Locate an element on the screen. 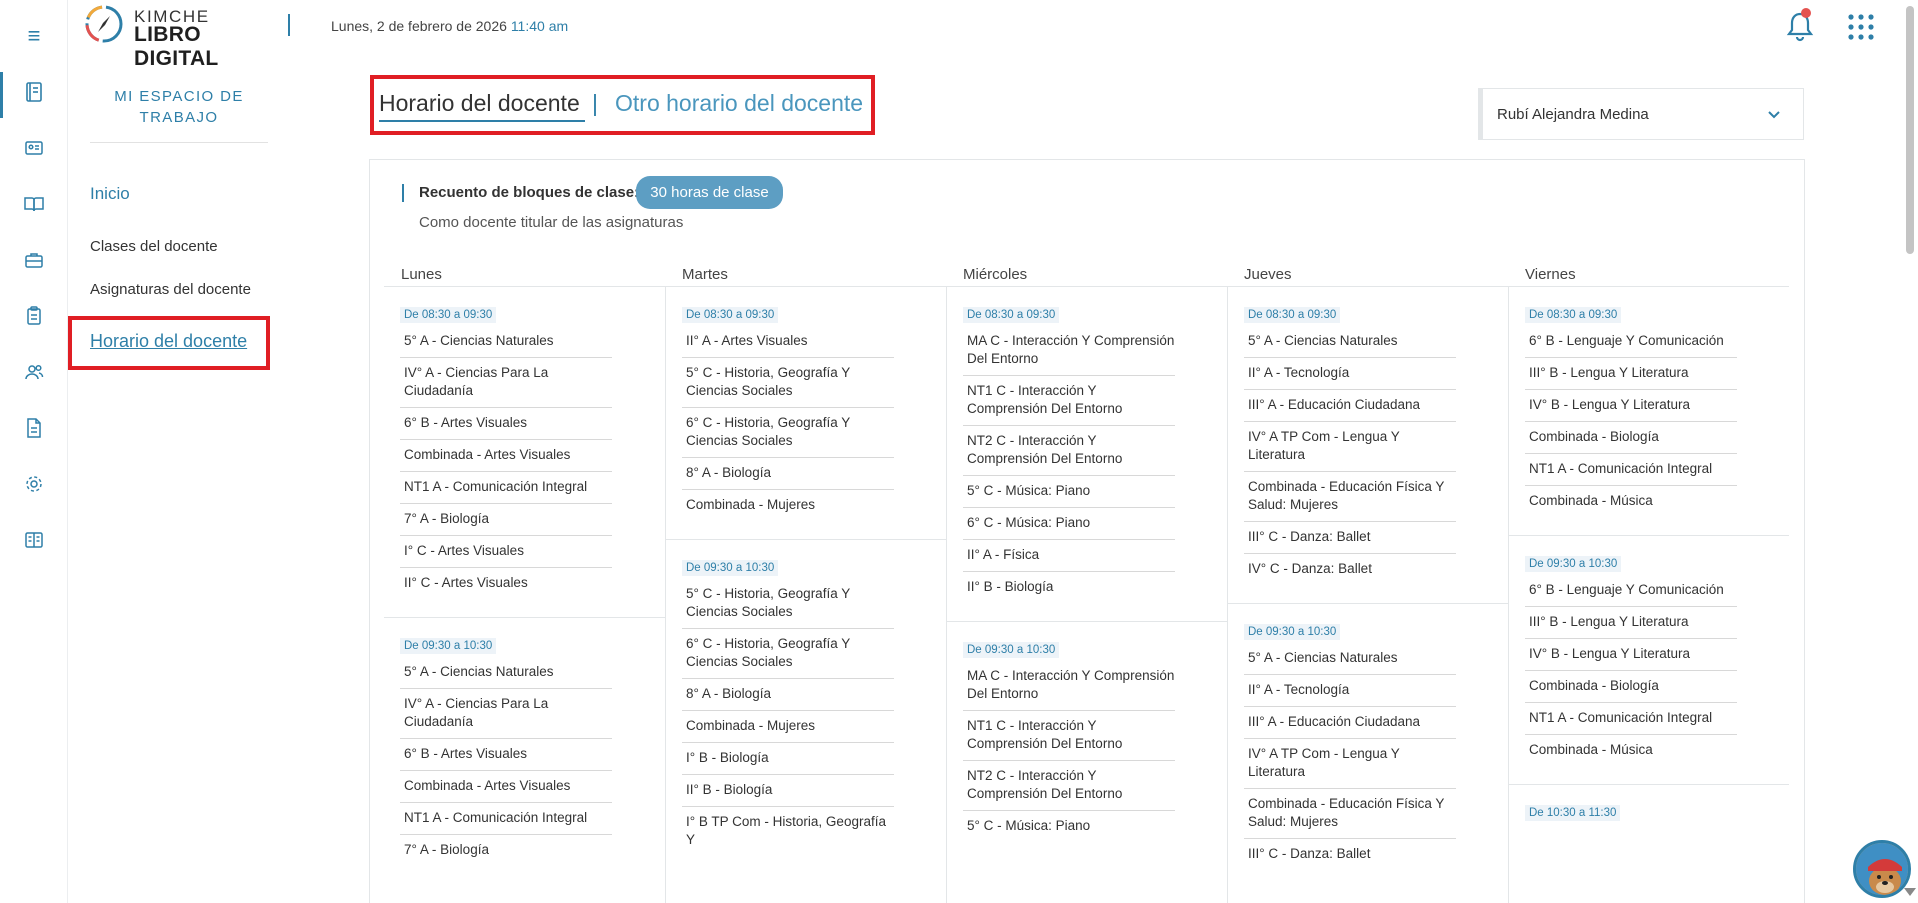 The width and height of the screenshot is (1918, 903). active-tab-underline is located at coordinates (482, 121).